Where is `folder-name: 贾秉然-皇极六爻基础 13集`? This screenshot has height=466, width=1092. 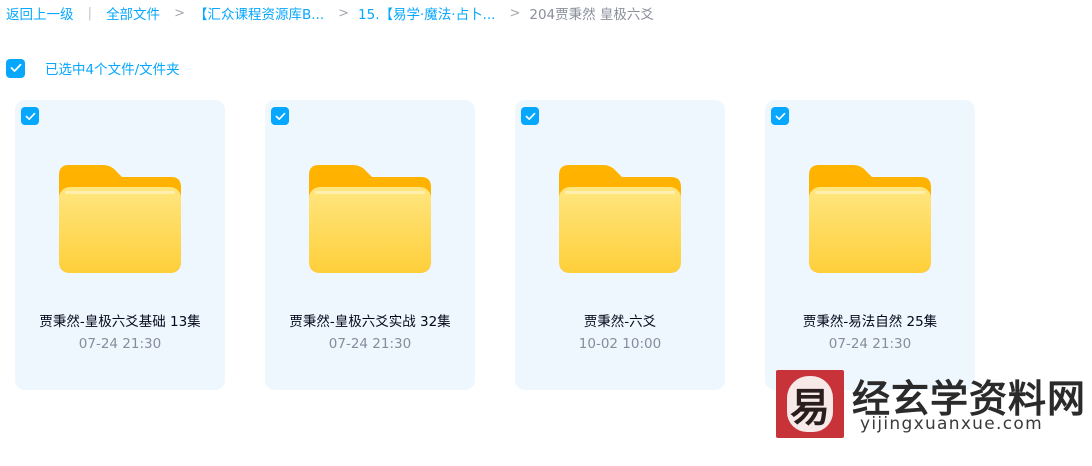 folder-name: 贾秉然-皇极六爻基础 13集 is located at coordinates (120, 320).